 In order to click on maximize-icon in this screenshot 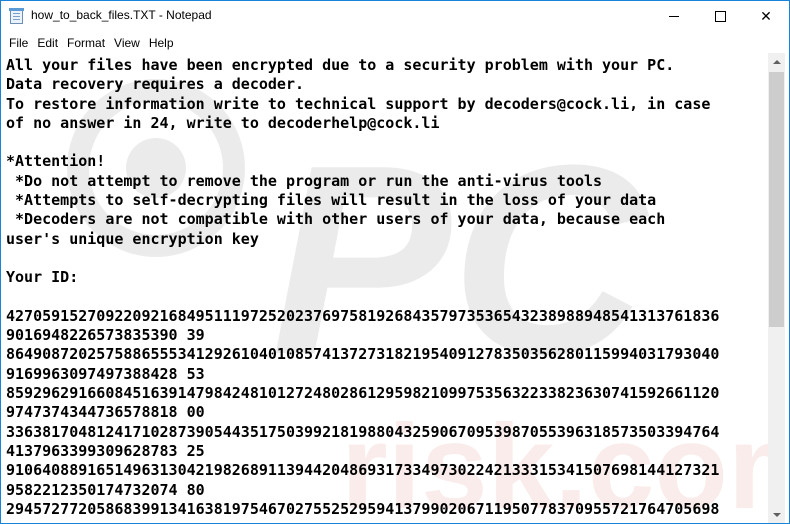, I will do `click(720, 16)`.